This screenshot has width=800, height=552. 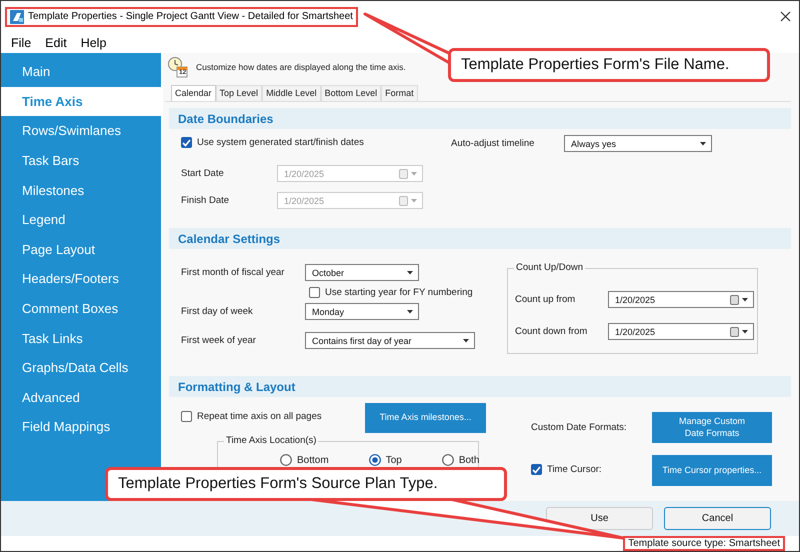 I want to click on field-label: Finish Date, so click(x=205, y=200).